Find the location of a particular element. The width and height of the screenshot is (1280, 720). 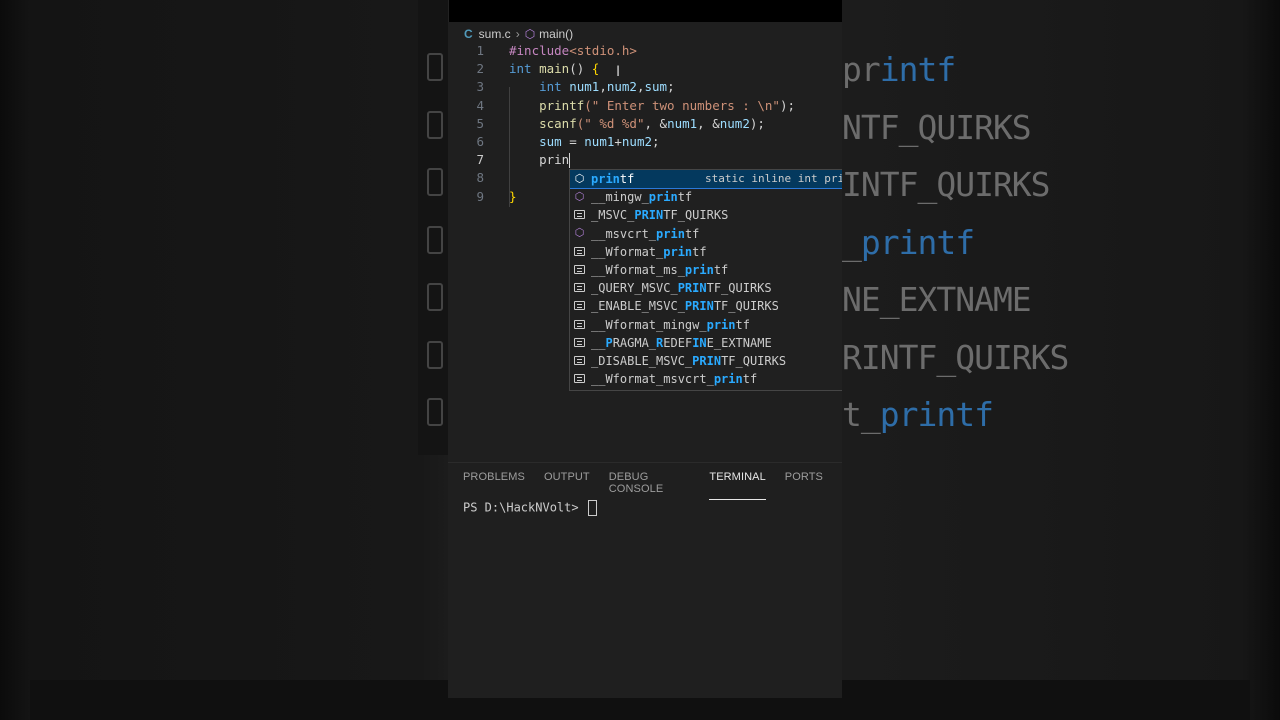

tab-debug-console: DEBUG CONSOLE is located at coordinates (650, 485).